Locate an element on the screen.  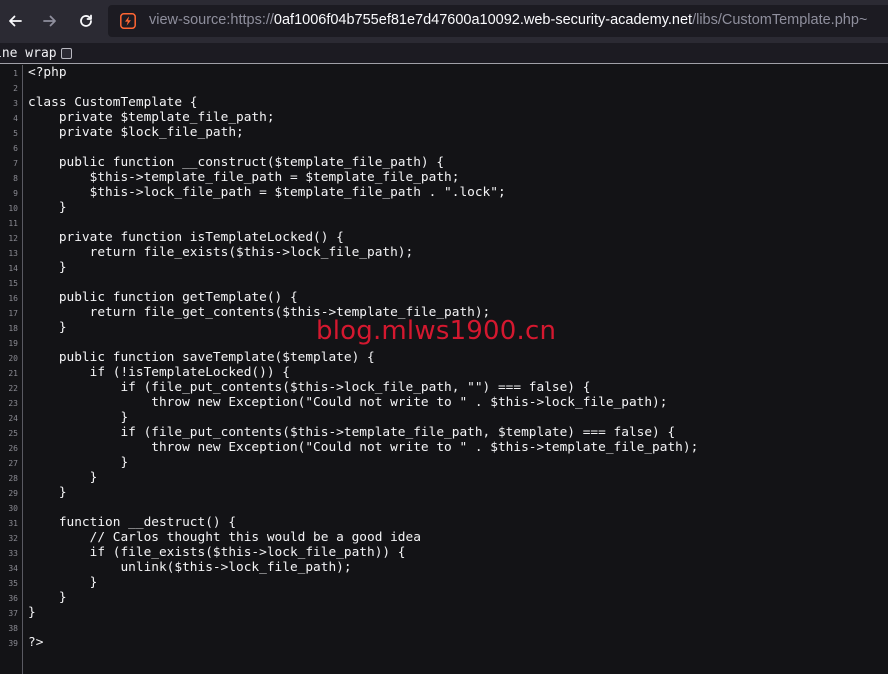
back-button is located at coordinates (15, 21).